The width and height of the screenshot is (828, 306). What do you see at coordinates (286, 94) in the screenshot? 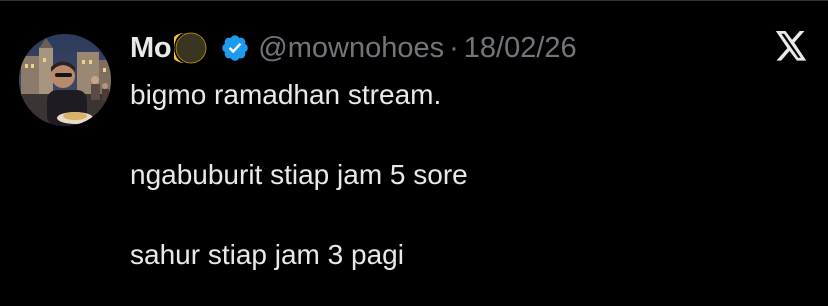
I see `tweet-line-1: bigmo ramadhan stream.` at bounding box center [286, 94].